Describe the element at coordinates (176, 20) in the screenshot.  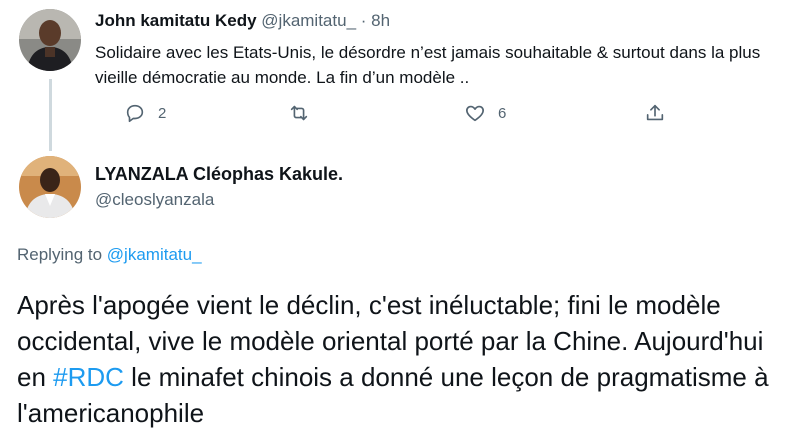
I see `display-name: John kamitatu Kedy` at that location.